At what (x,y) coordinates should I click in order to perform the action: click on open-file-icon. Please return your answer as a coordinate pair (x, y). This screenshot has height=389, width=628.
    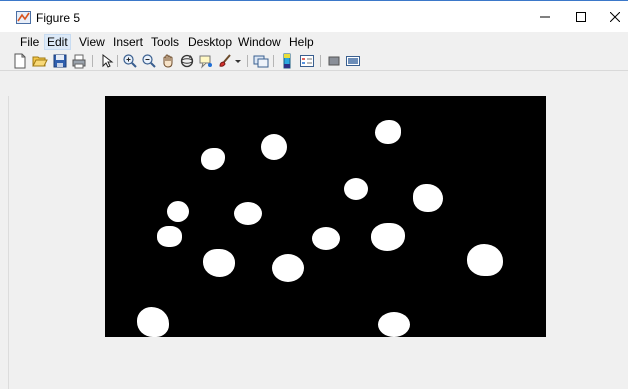
    Looking at the image, I should click on (40, 61).